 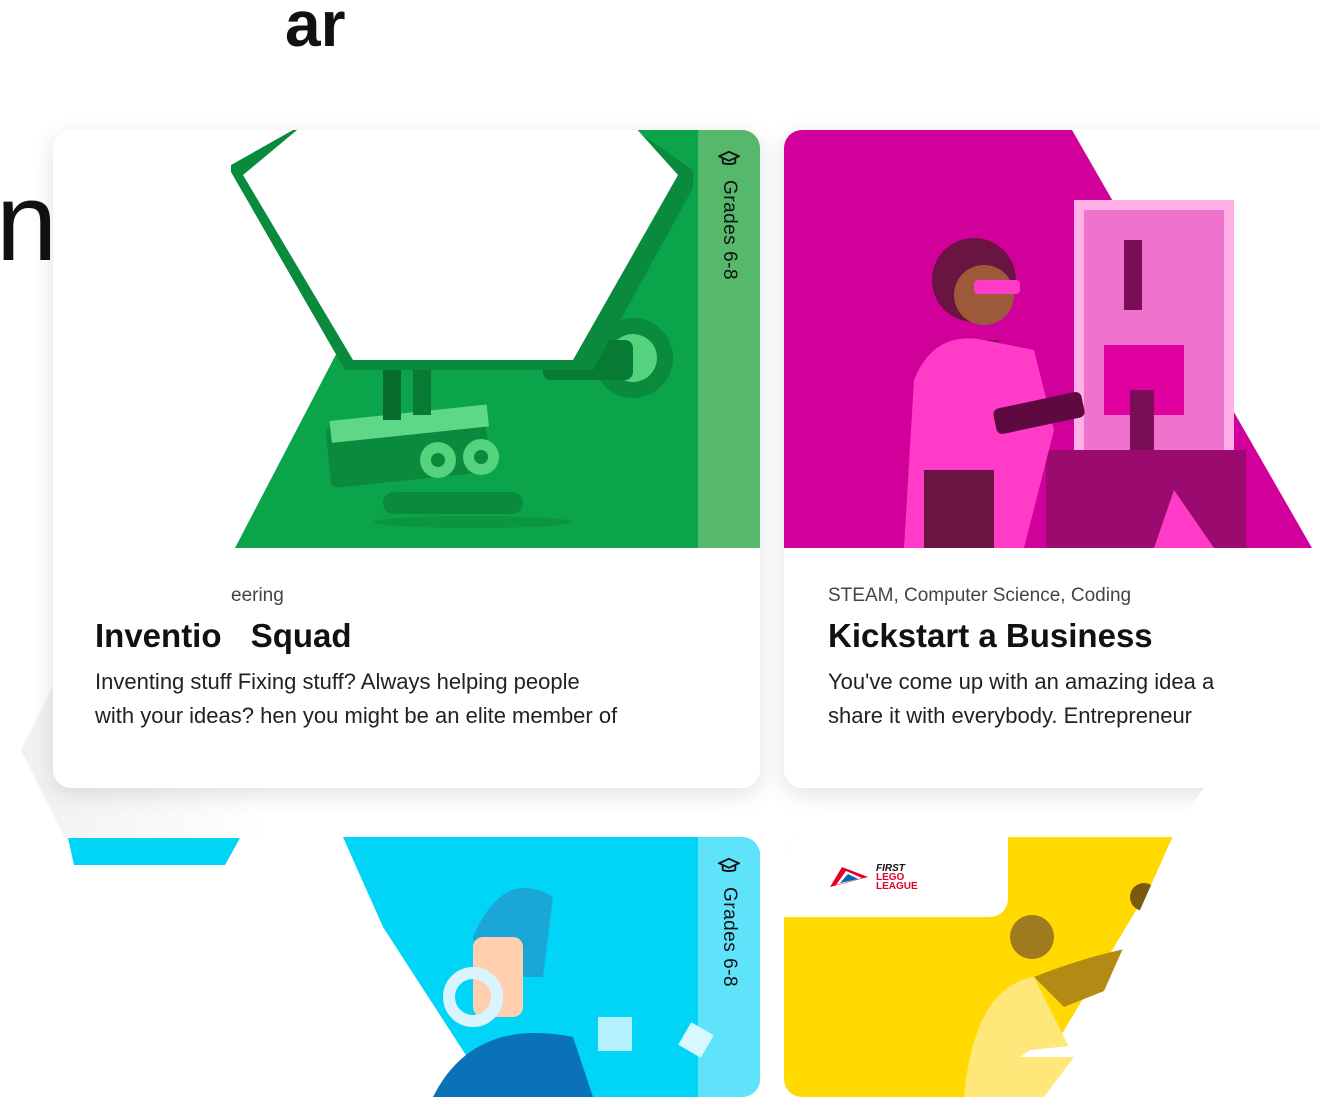 I want to click on decorative-hex-cut, so click(x=1260, y=480).